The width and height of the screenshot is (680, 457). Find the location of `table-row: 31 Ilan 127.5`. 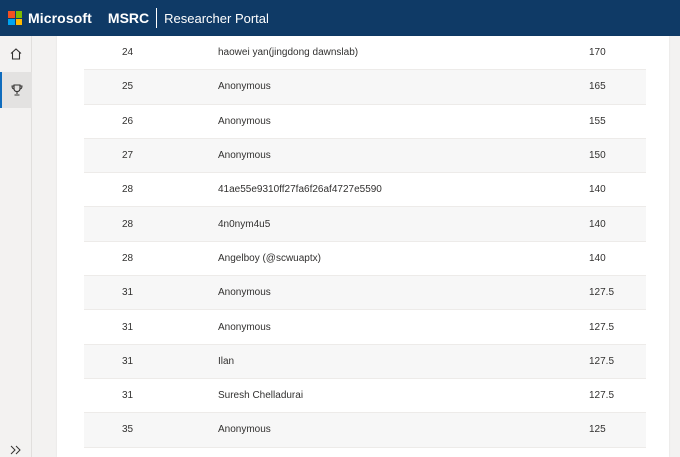

table-row: 31 Ilan 127.5 is located at coordinates (365, 361).